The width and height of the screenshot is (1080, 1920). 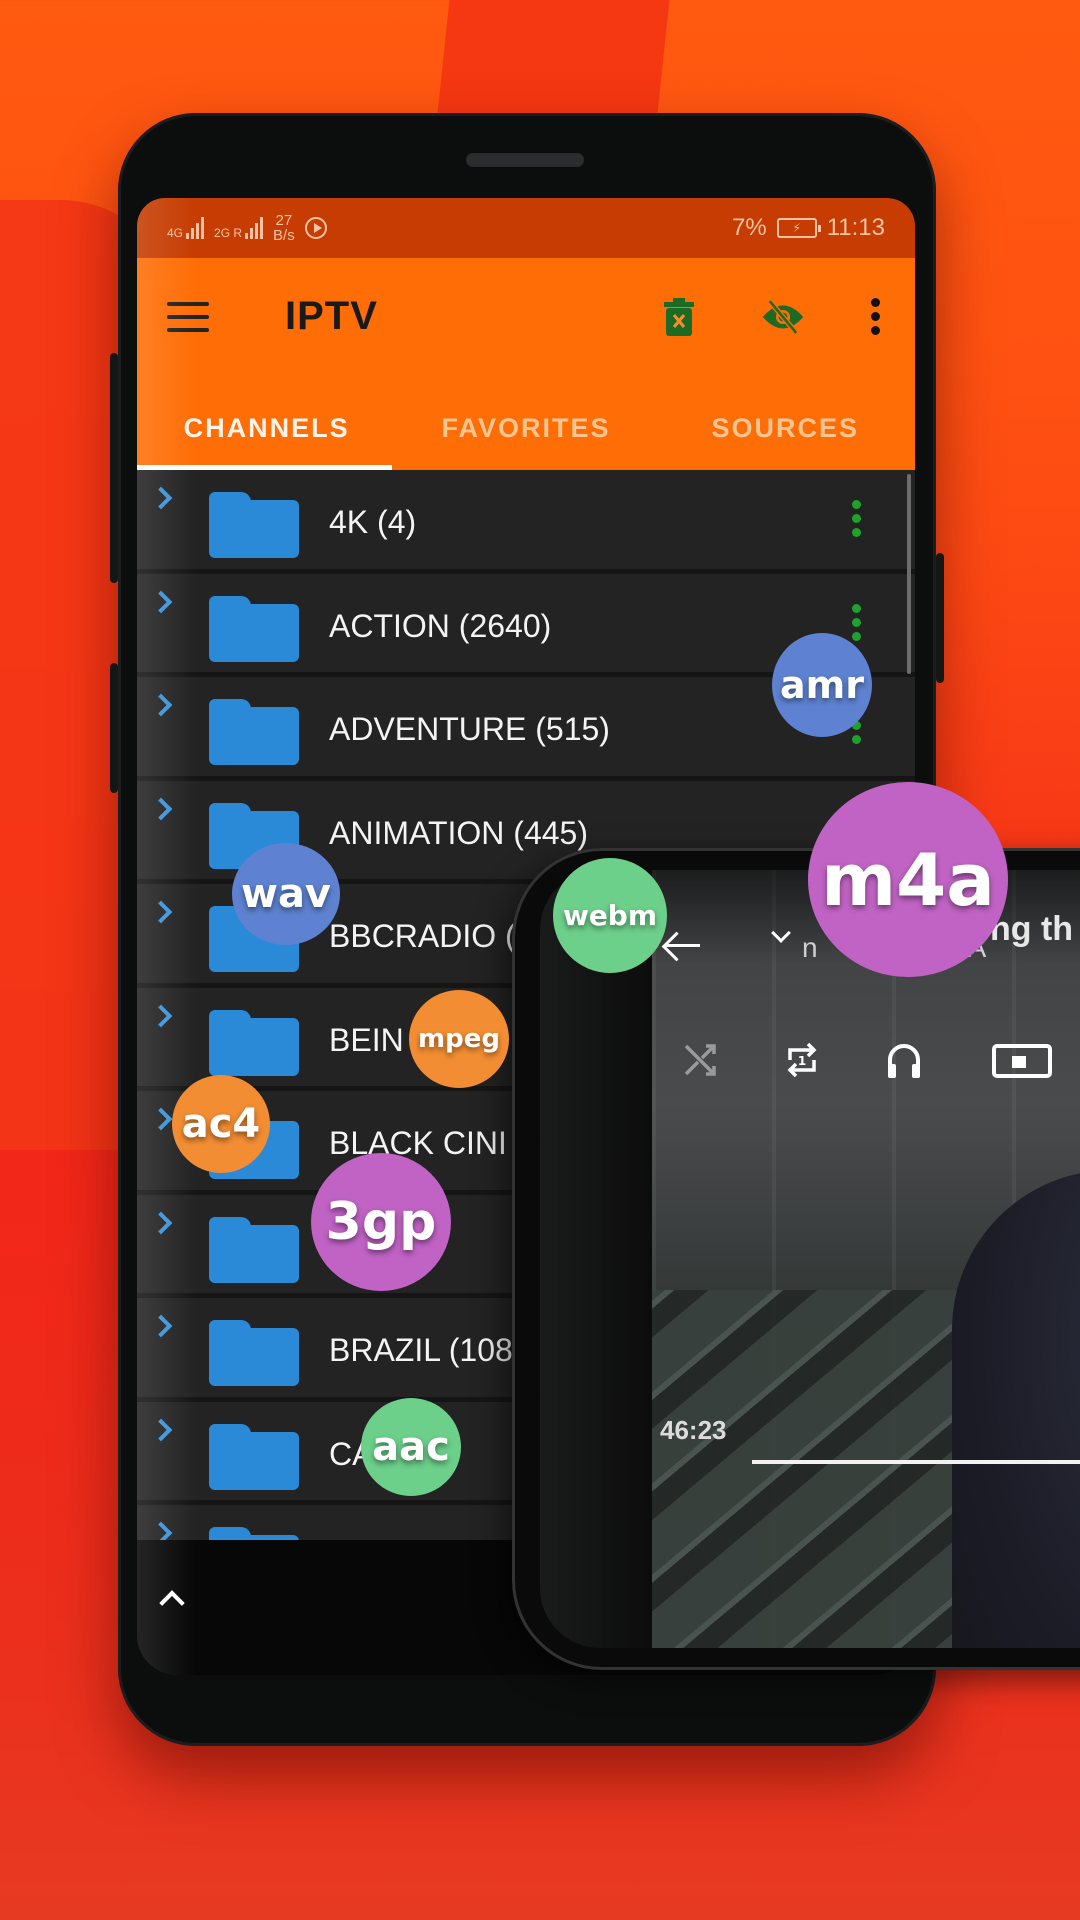 I want to click on status-bar: 4G 2G R 27 B/s 7% ⚡ 11:13, so click(x=526, y=228).